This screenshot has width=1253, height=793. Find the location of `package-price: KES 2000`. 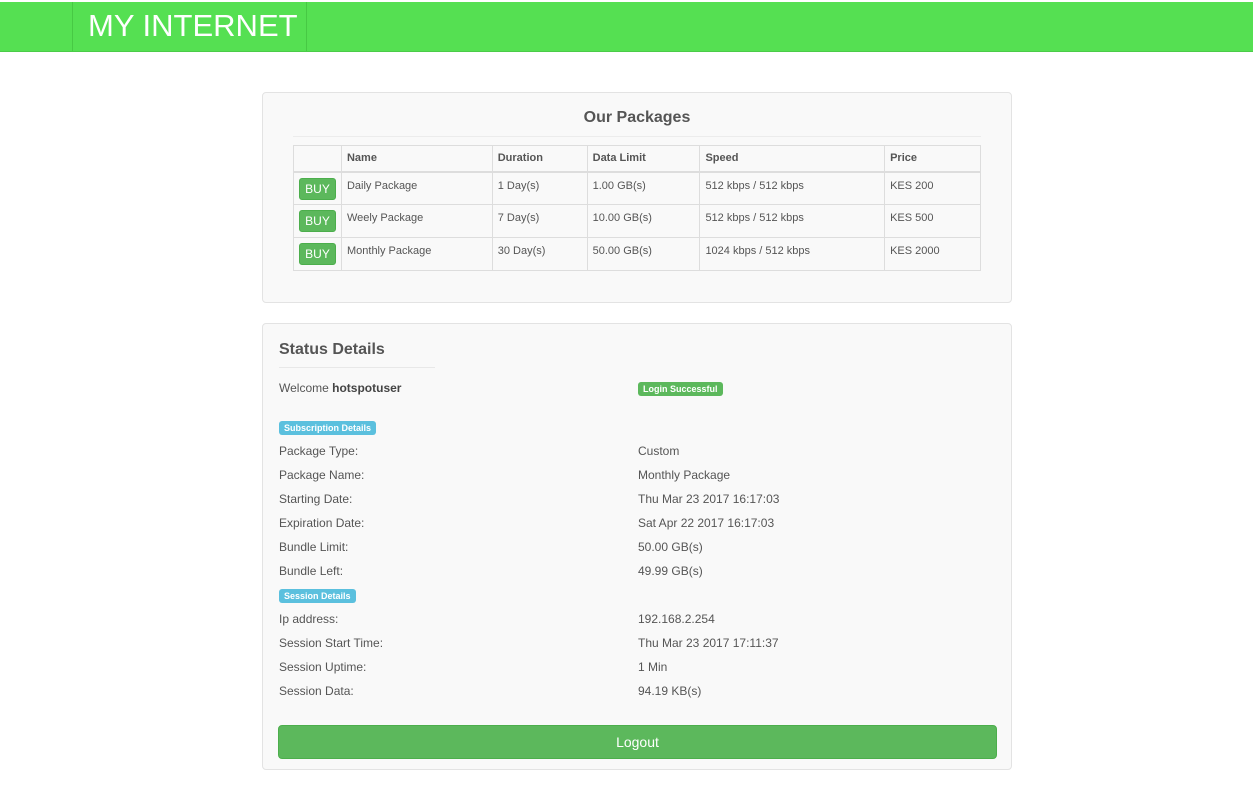

package-price: KES 2000 is located at coordinates (932, 254).